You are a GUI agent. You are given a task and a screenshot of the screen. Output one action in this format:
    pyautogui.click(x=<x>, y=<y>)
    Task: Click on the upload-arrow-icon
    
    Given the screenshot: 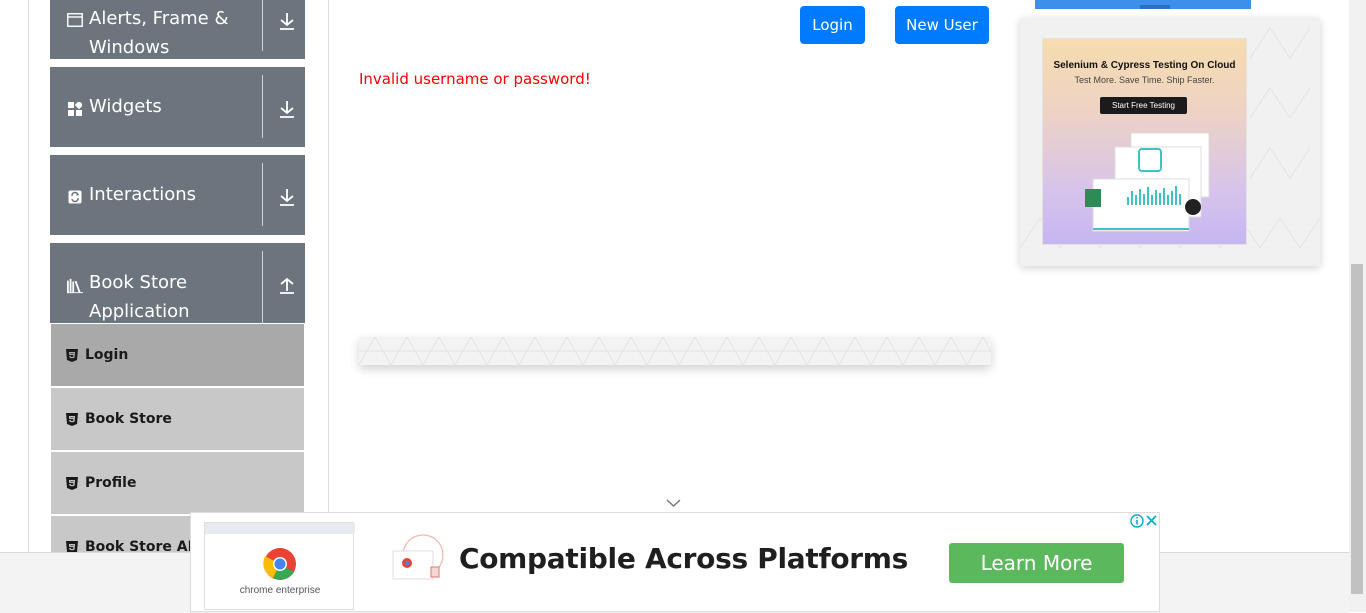 What is the action you would take?
    pyautogui.click(x=287, y=285)
    